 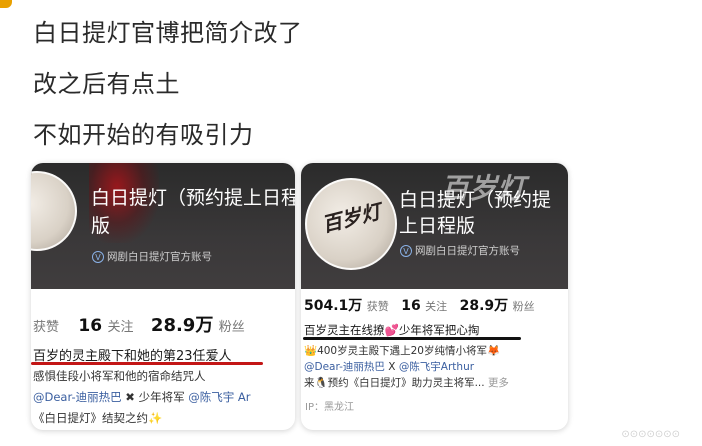 What do you see at coordinates (498, 383) in the screenshot?
I see `more-link: 更多` at bounding box center [498, 383].